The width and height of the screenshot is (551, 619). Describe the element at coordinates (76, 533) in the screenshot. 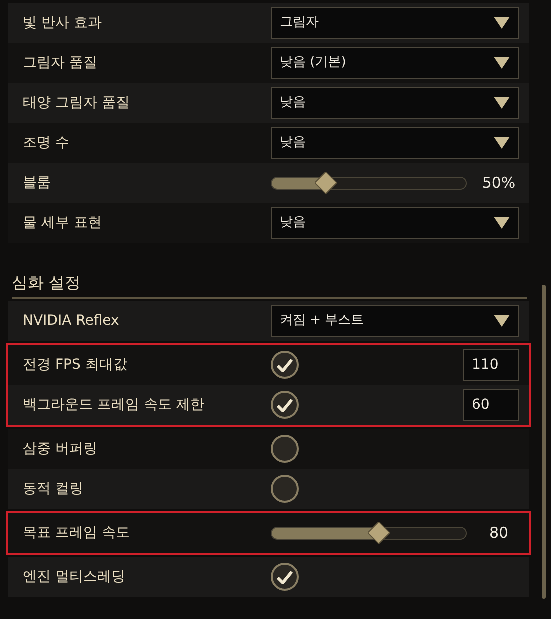

I see `setting-label: 목표 프레임 속도` at that location.